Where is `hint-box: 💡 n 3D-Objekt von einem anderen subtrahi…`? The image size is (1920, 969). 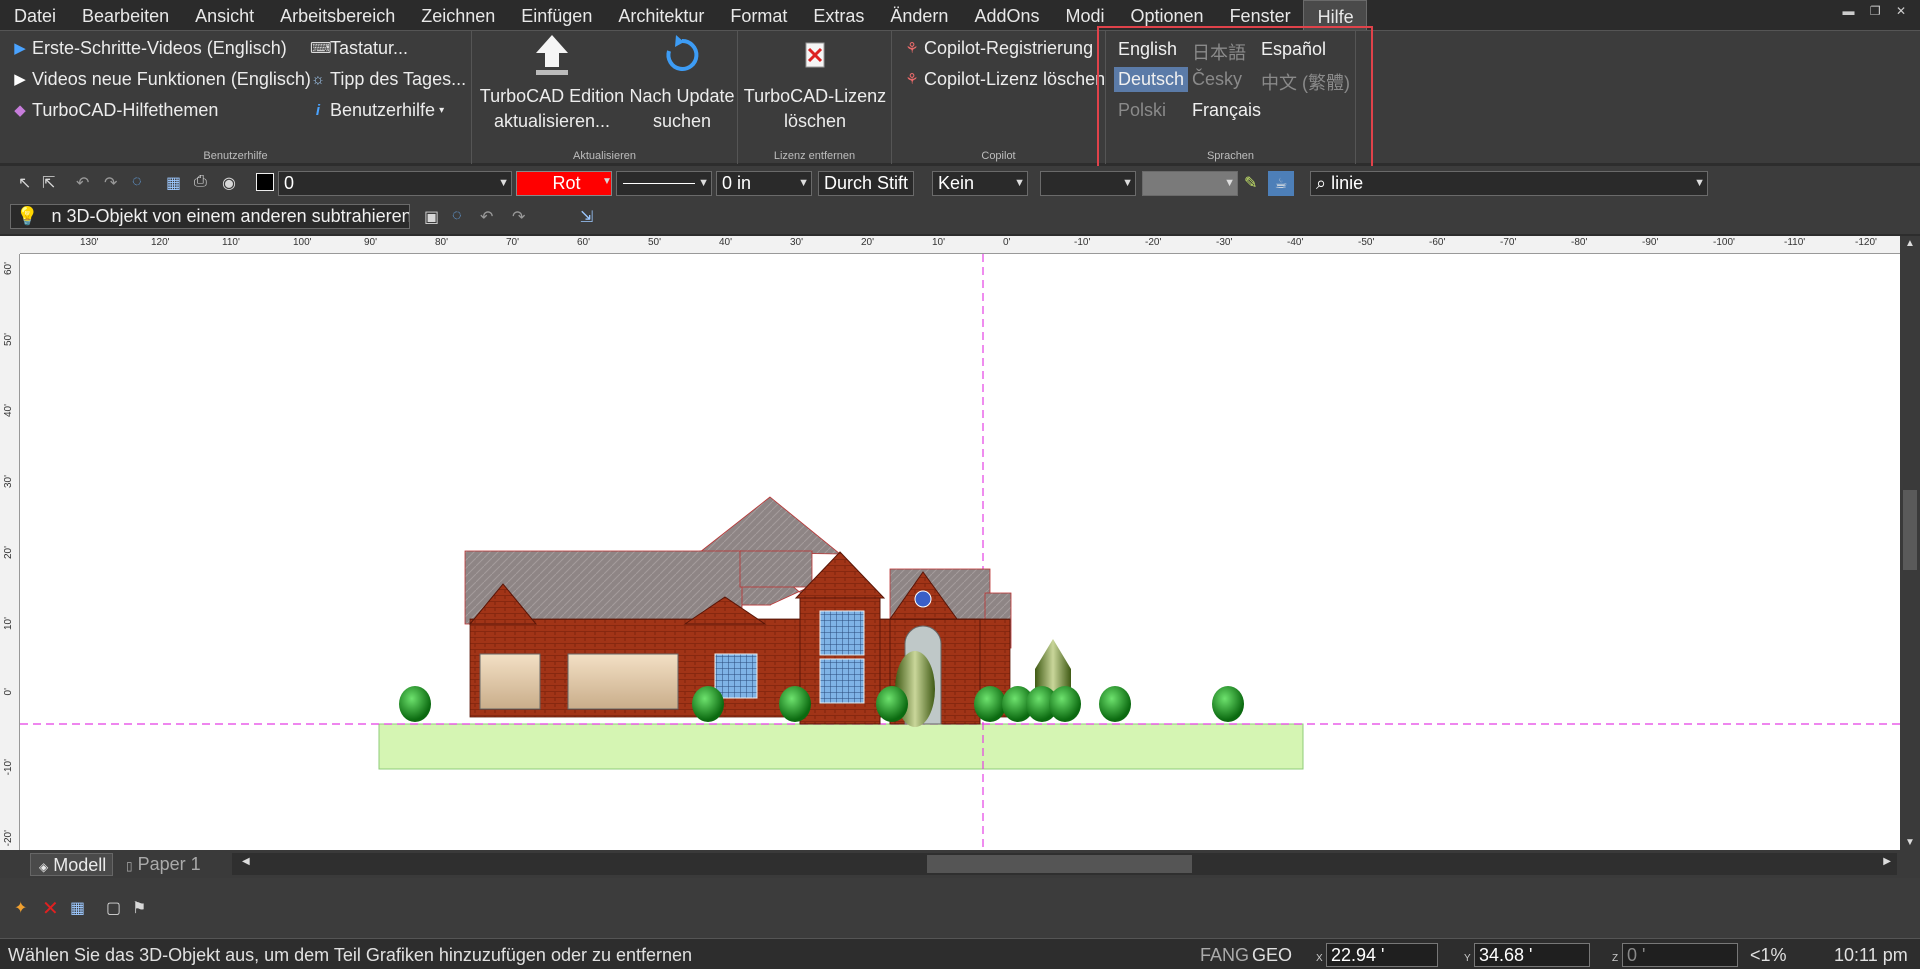 hint-box: 💡 n 3D-Objekt von einem anderen subtrahi… is located at coordinates (210, 216).